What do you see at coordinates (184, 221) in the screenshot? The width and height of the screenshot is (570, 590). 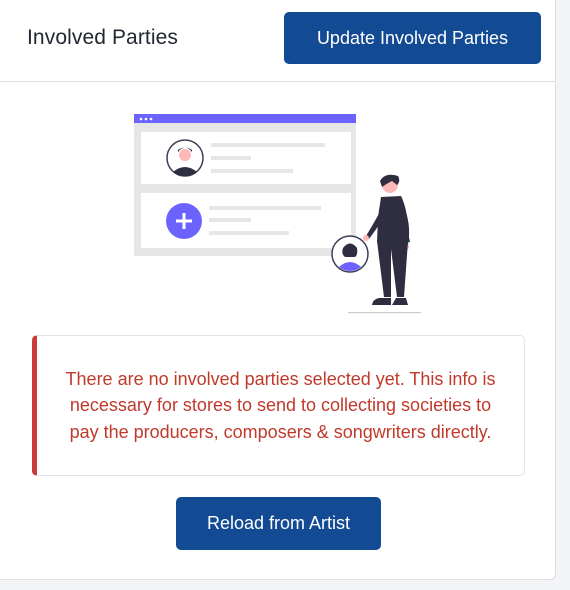 I see `plus-icon` at bounding box center [184, 221].